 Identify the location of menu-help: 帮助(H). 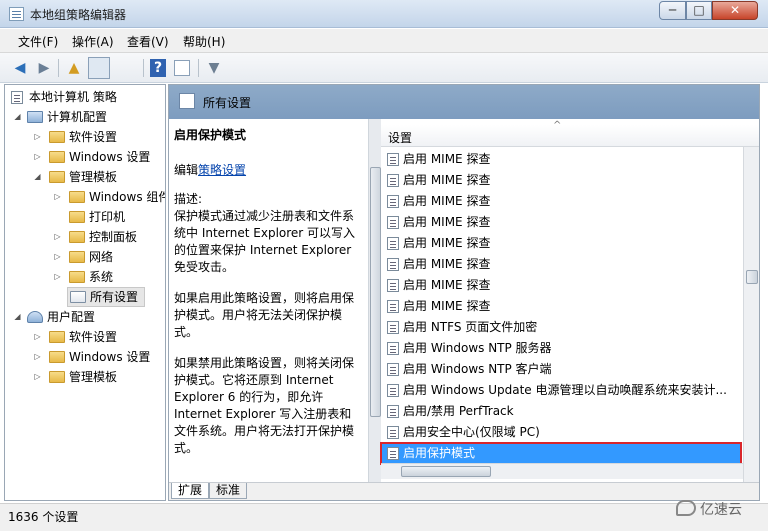
(204, 41).